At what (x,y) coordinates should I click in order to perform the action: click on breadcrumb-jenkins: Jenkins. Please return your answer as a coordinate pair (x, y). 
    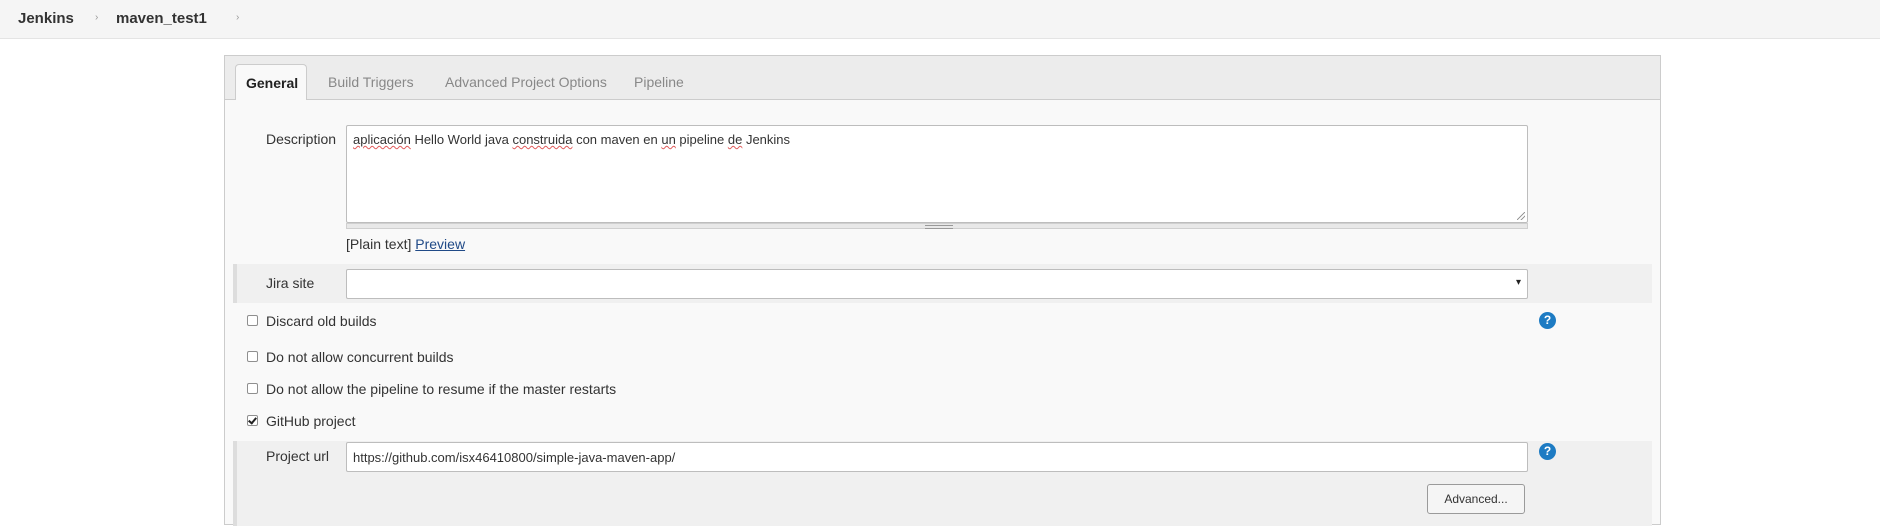
    Looking at the image, I should click on (46, 18).